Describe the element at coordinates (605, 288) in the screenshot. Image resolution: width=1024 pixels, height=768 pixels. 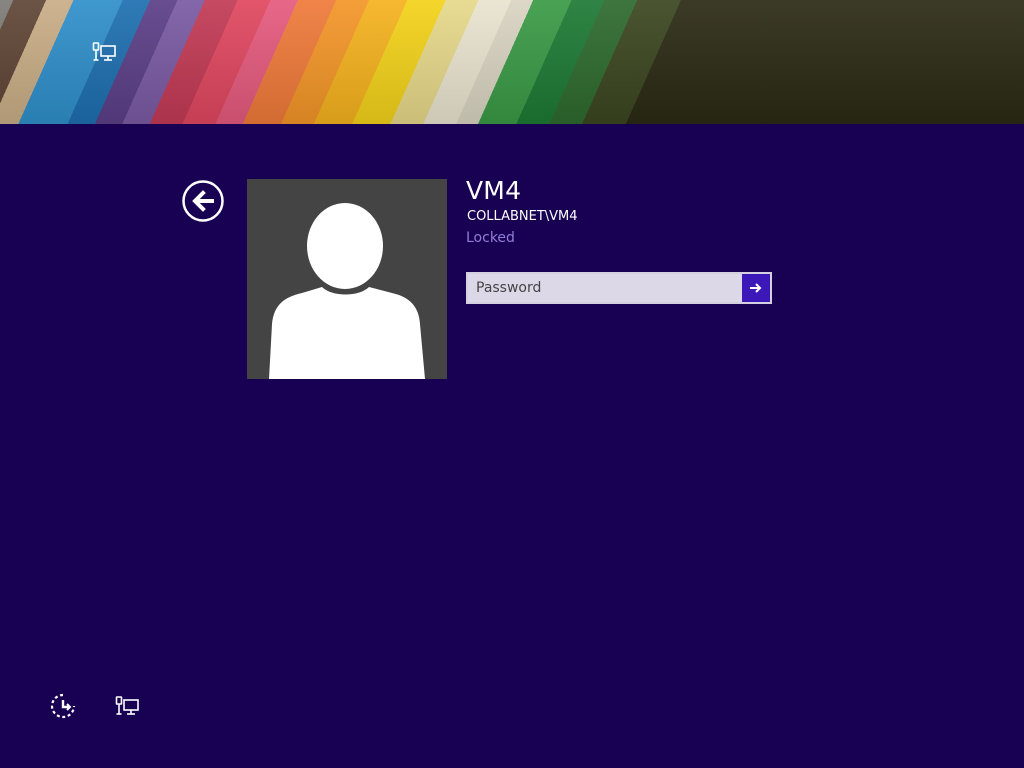
I see `password-field` at that location.